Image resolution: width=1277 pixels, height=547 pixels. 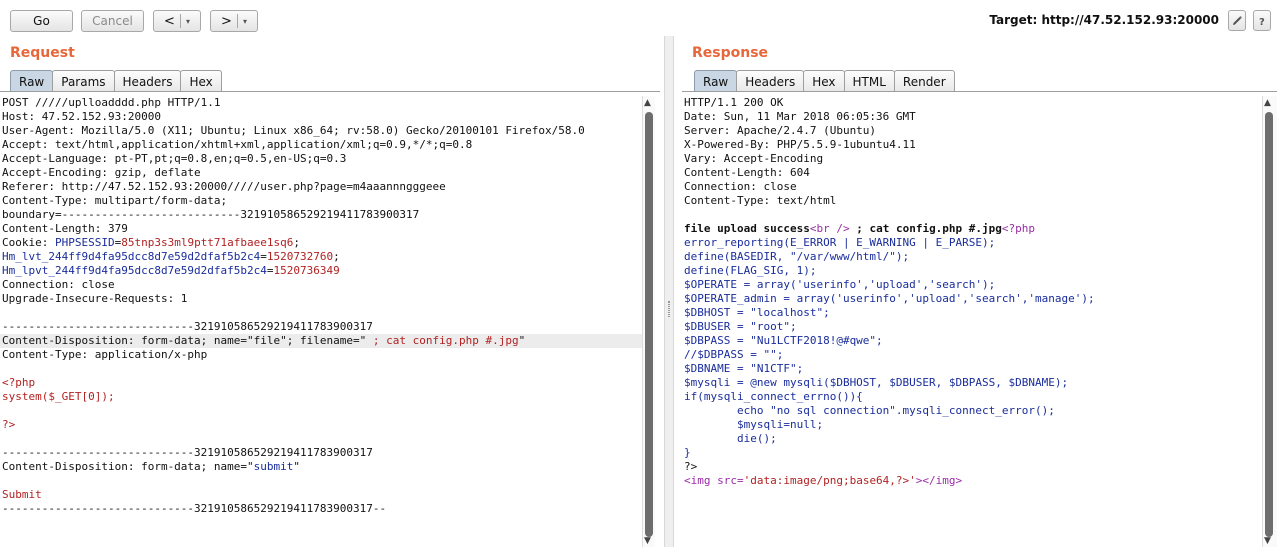 What do you see at coordinates (972, 453) in the screenshot?
I see `response-line: }` at bounding box center [972, 453].